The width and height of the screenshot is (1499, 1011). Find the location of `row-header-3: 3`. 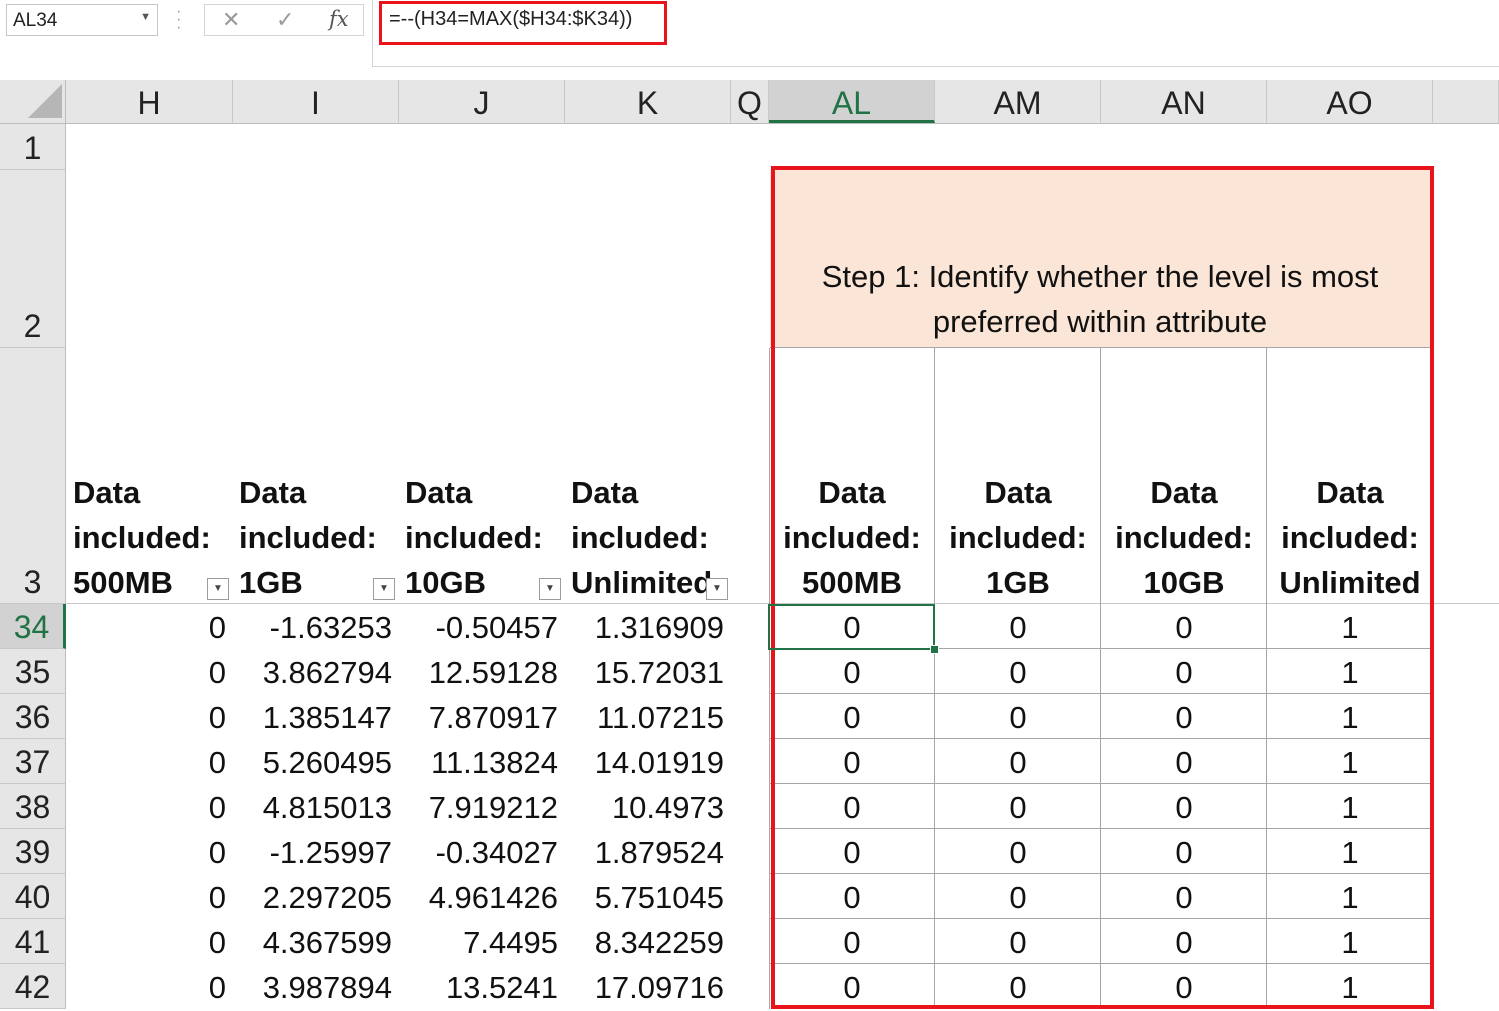

row-header-3: 3 is located at coordinates (33, 476).